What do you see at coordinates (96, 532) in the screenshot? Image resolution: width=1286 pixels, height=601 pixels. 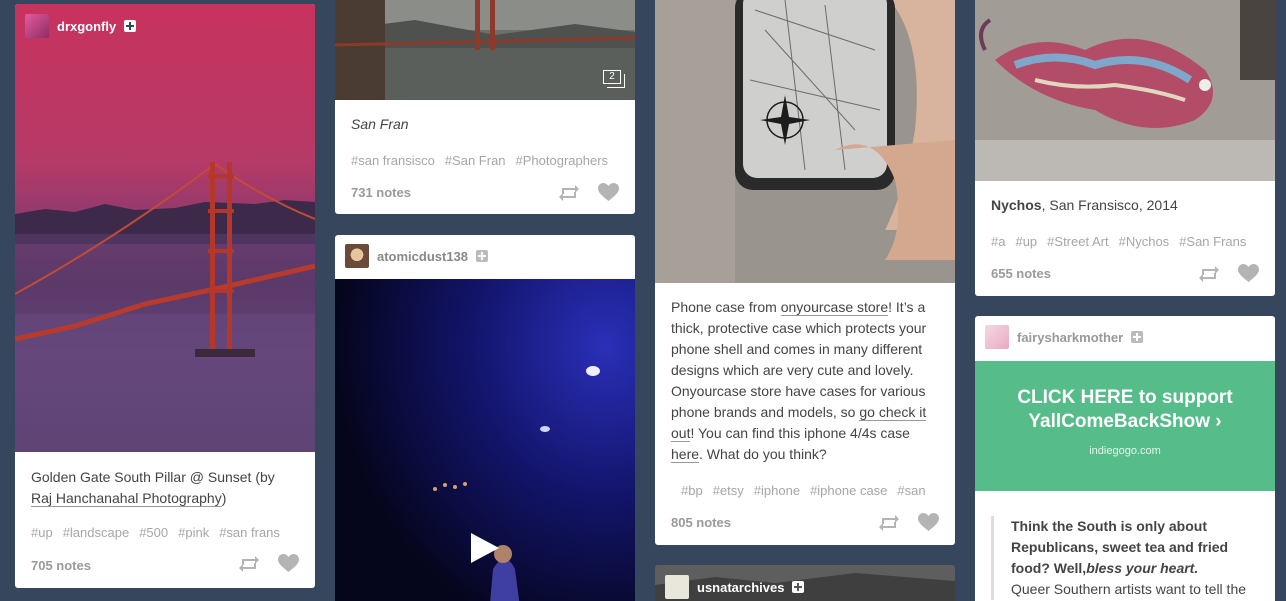 I see `tag: #landscape` at bounding box center [96, 532].